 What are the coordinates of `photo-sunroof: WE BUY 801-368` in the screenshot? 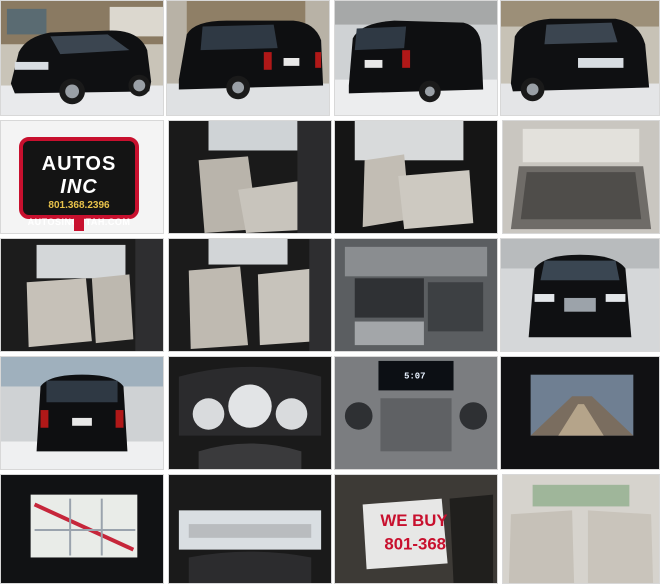 It's located at (416, 529).